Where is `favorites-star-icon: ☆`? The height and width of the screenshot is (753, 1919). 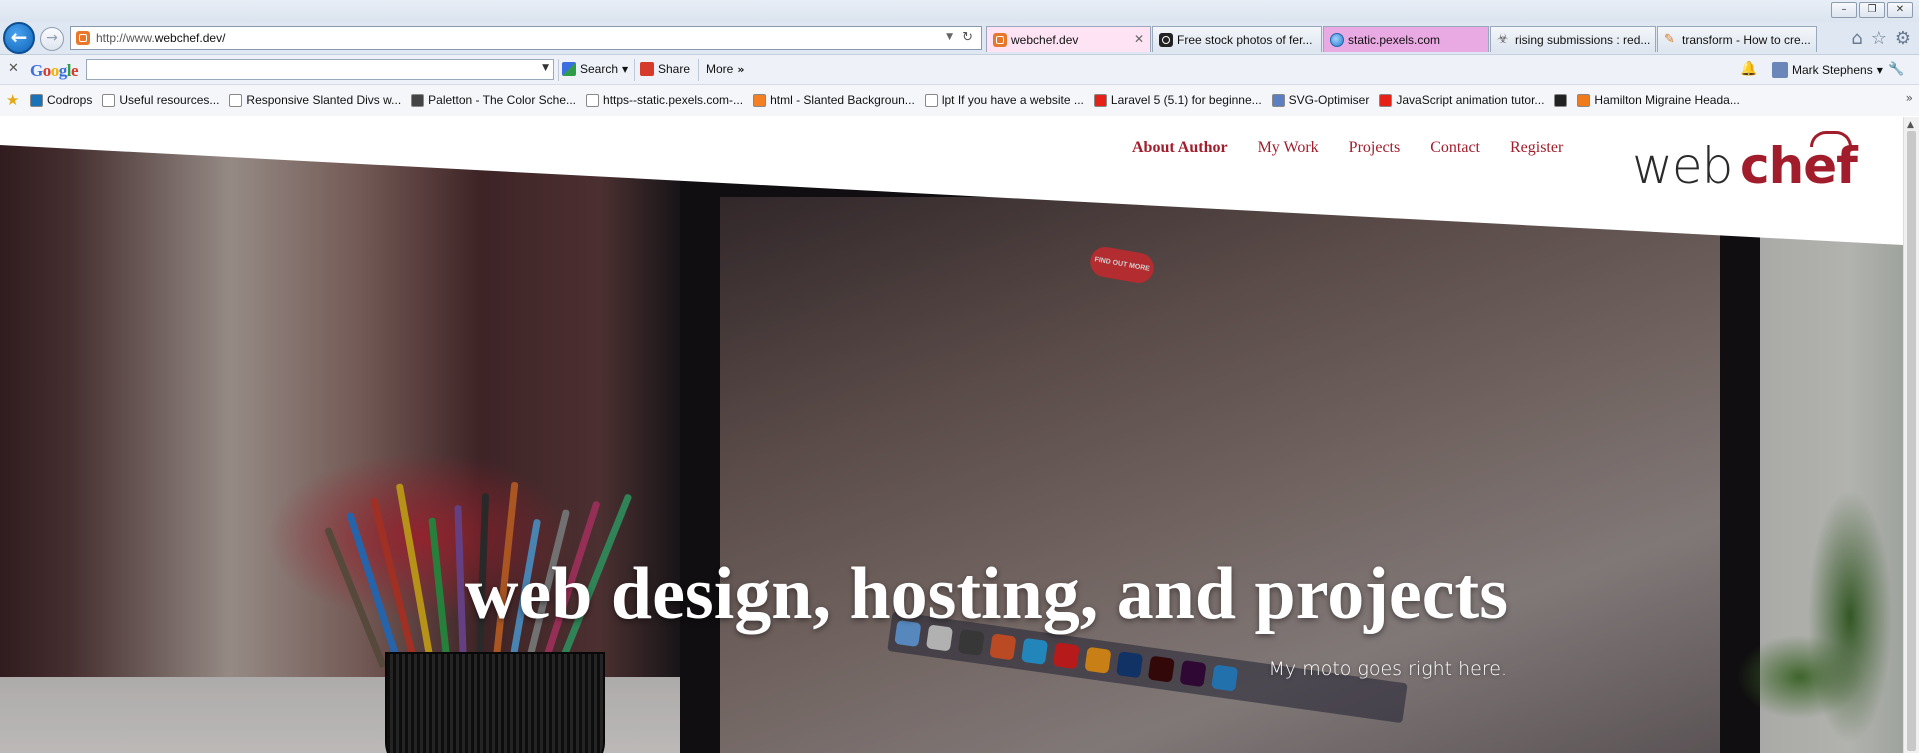
favorites-star-icon: ☆ is located at coordinates (1879, 38).